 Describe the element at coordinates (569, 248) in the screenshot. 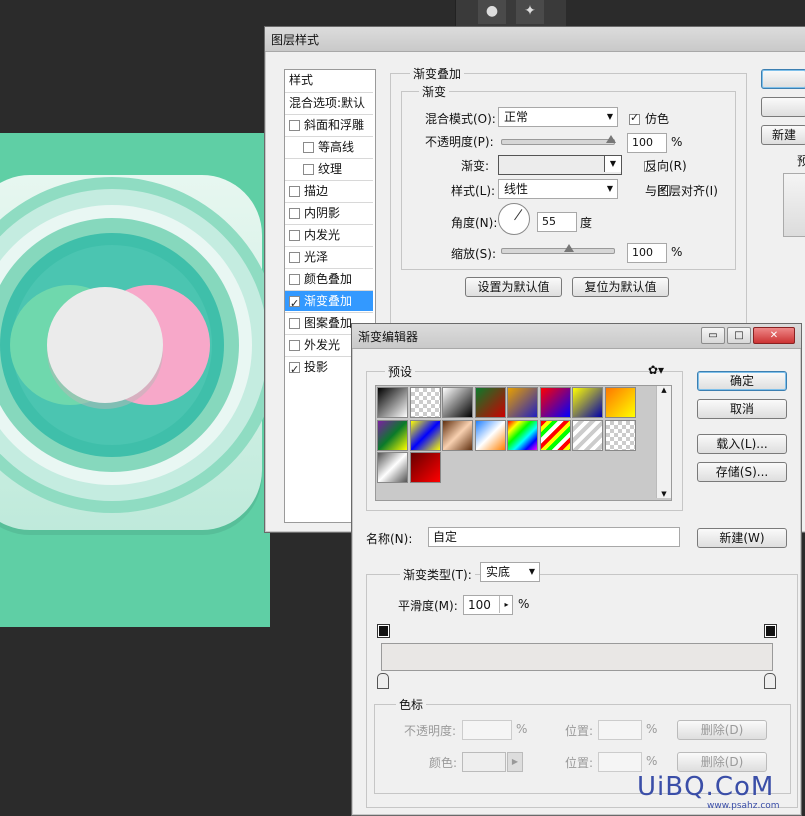

I see `scale-slider-thumb` at that location.